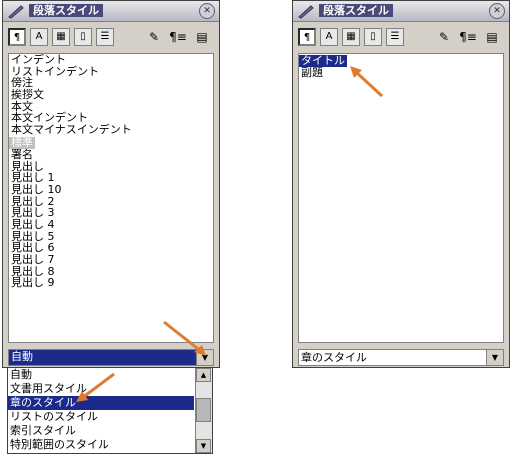 This screenshot has width=512, height=455. Describe the element at coordinates (323, 61) in the screenshot. I see `list-item: タイトル` at that location.